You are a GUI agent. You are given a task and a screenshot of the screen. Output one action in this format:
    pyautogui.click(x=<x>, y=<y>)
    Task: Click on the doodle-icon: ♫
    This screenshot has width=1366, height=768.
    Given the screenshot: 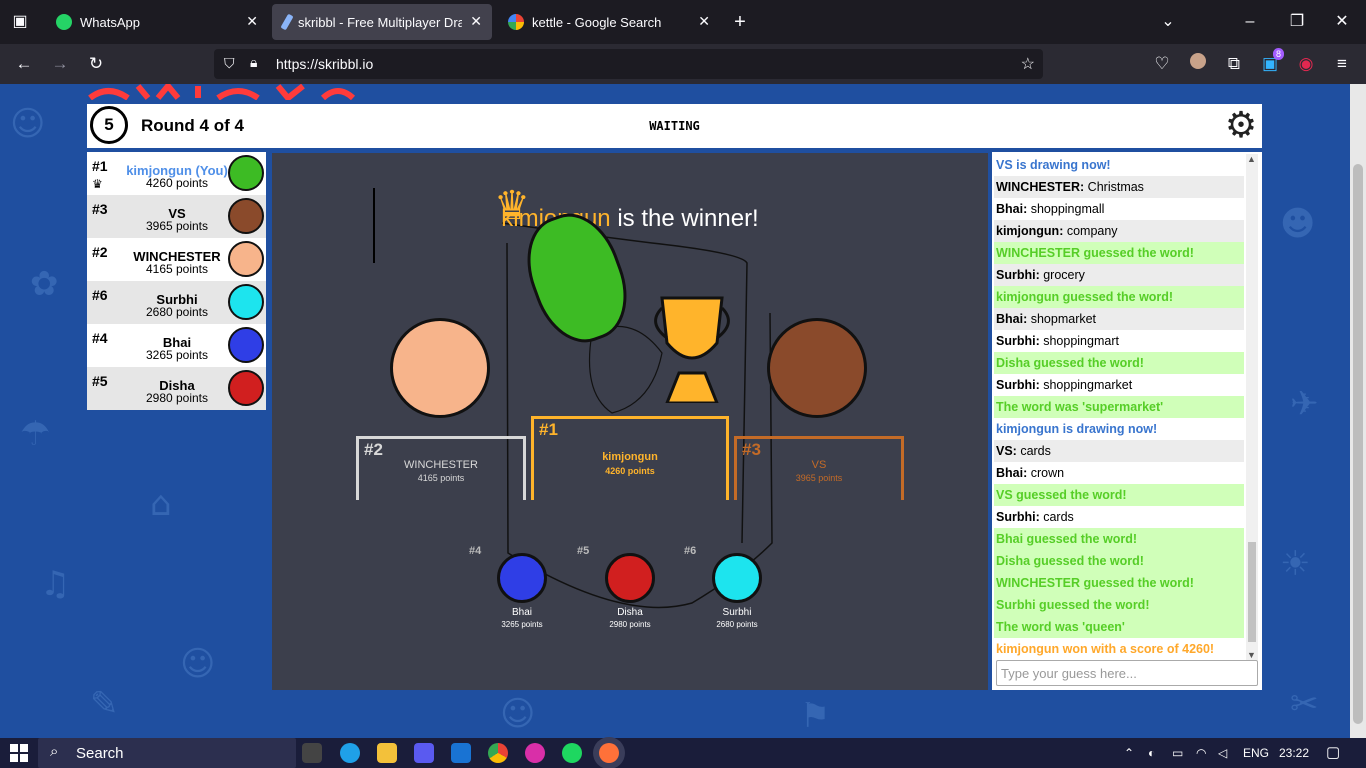 What is the action you would take?
    pyautogui.click(x=55, y=584)
    